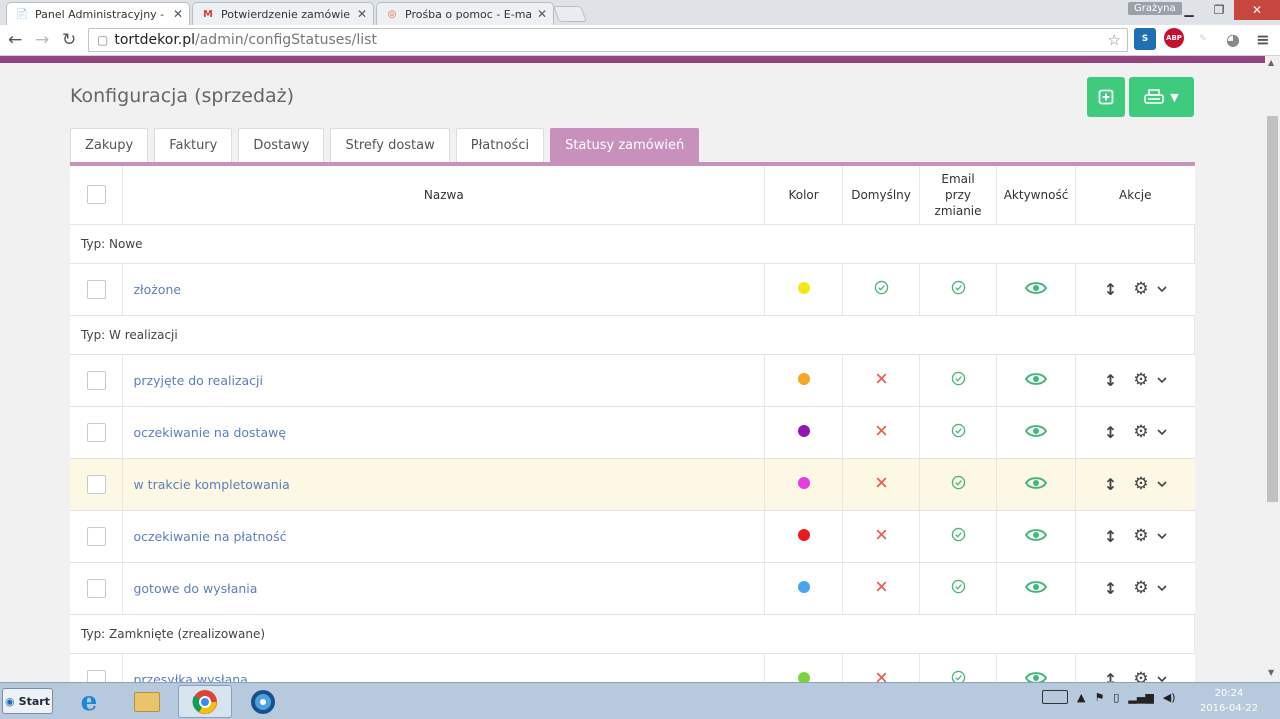 The image size is (1280, 719). What do you see at coordinates (1106, 97) in the screenshot?
I see `add-button` at bounding box center [1106, 97].